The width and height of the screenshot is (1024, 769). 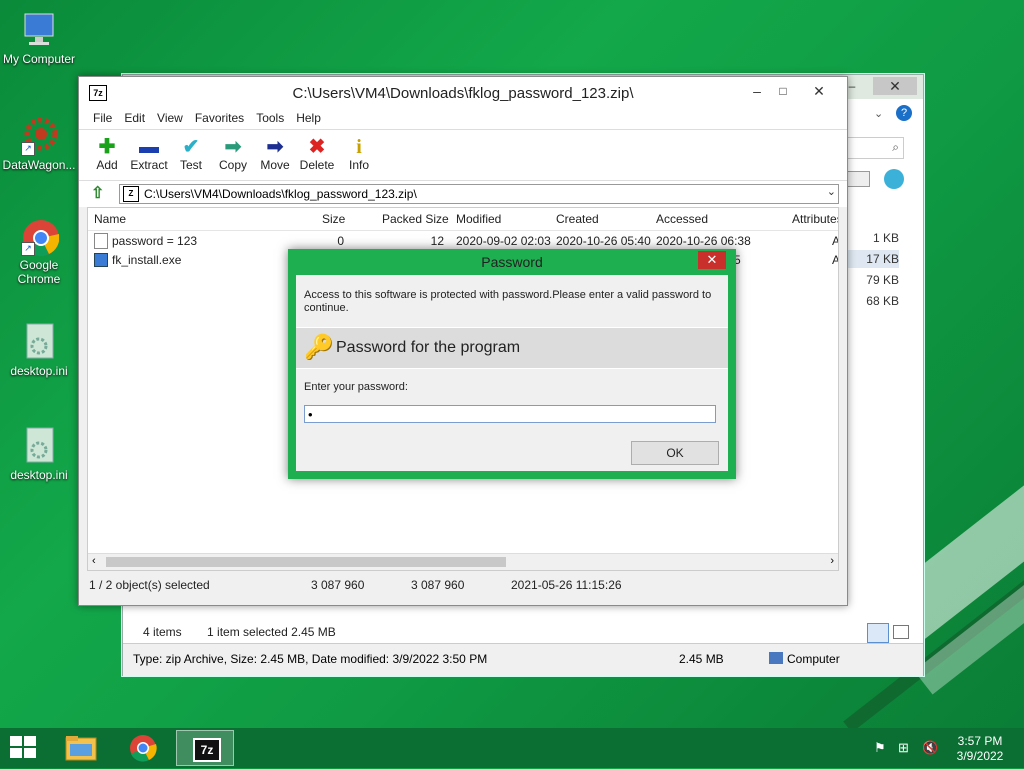 What do you see at coordinates (149, 154) in the screenshot?
I see `extract-button: ▬ Extract` at bounding box center [149, 154].